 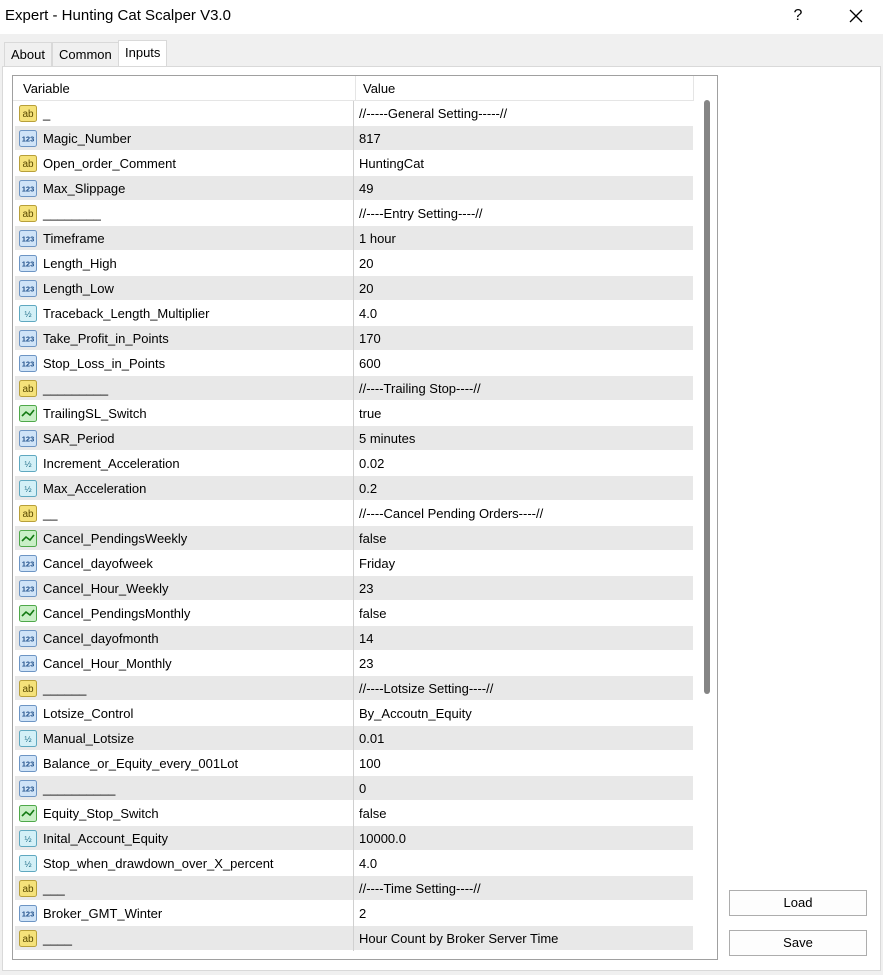 What do you see at coordinates (27, 489) in the screenshot?
I see `svg-text: ½` at bounding box center [27, 489].